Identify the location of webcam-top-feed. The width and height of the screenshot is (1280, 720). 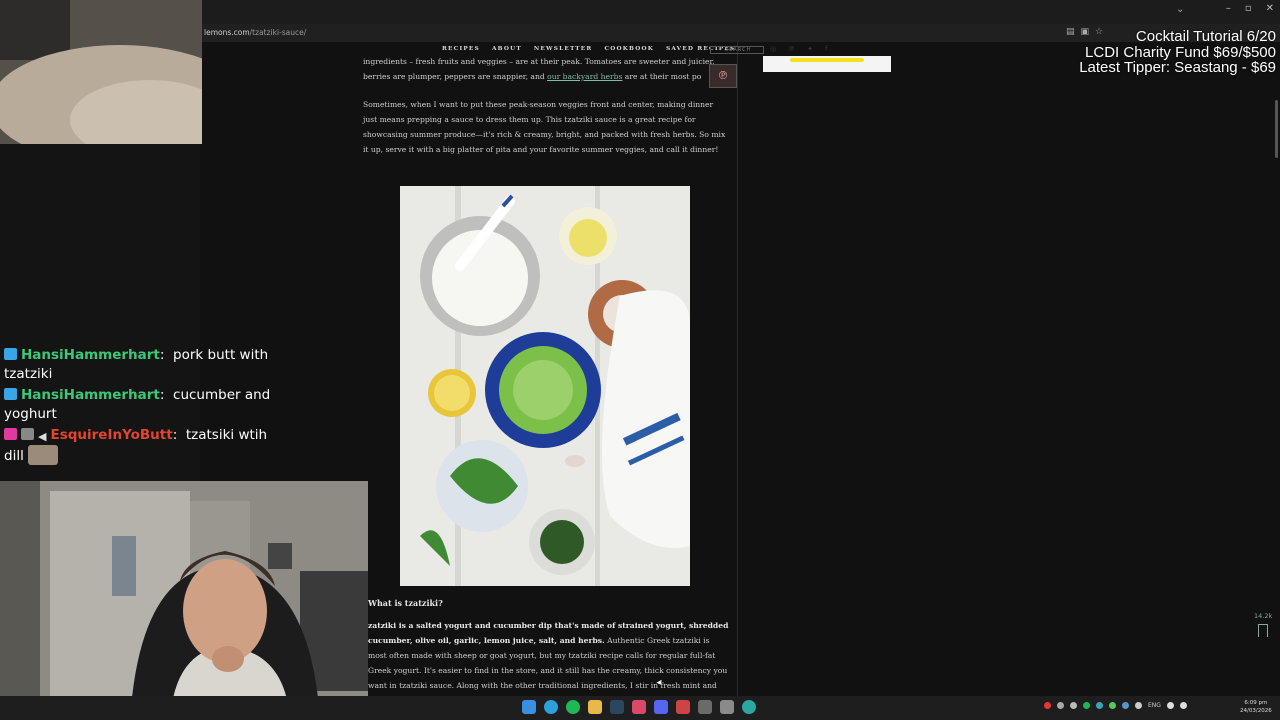
(101, 72).